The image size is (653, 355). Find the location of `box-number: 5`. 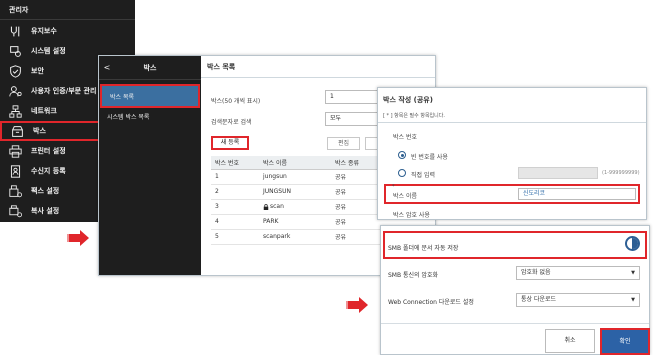

box-number: 5 is located at coordinates (235, 237).